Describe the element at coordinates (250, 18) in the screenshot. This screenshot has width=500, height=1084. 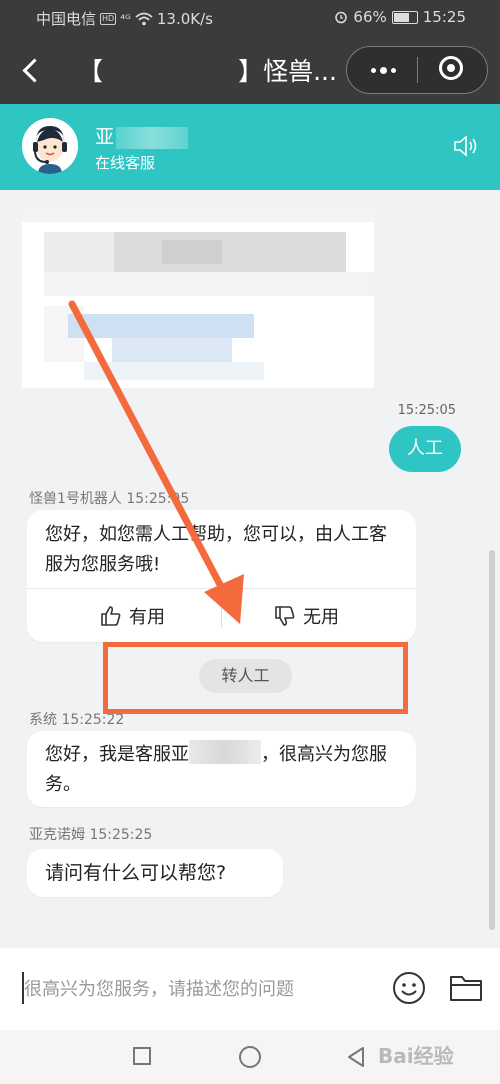
I see `status-bar: 中国电信 HD ⁴ᴳ 13.0K/s 66% 15:25` at that location.